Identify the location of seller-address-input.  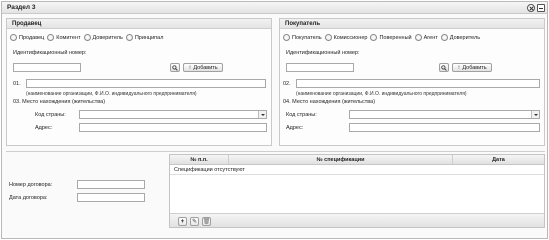
(173, 127).